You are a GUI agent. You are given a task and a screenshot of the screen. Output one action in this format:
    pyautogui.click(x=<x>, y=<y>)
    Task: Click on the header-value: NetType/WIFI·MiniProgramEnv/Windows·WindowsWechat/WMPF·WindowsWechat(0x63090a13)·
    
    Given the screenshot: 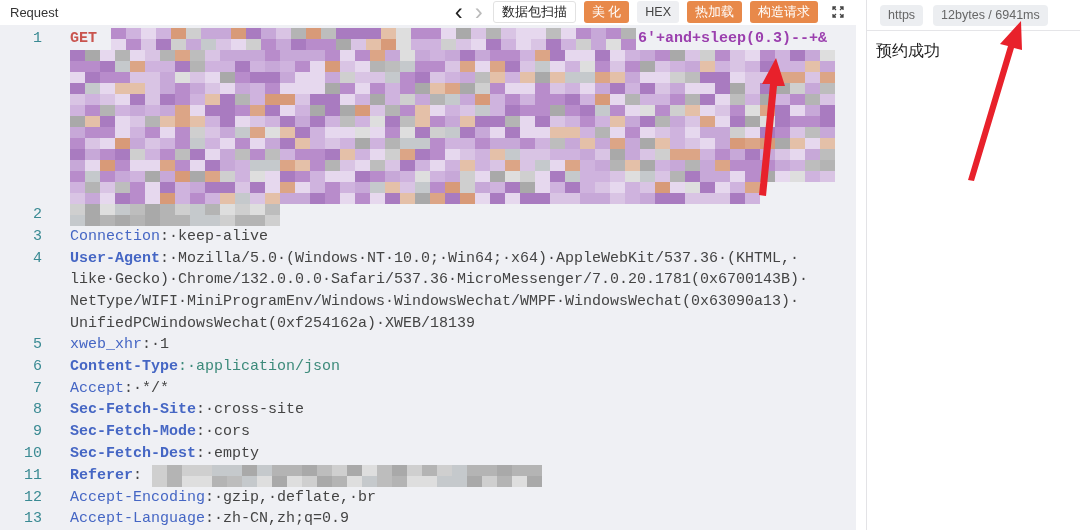 What is the action you would take?
    pyautogui.click(x=435, y=301)
    